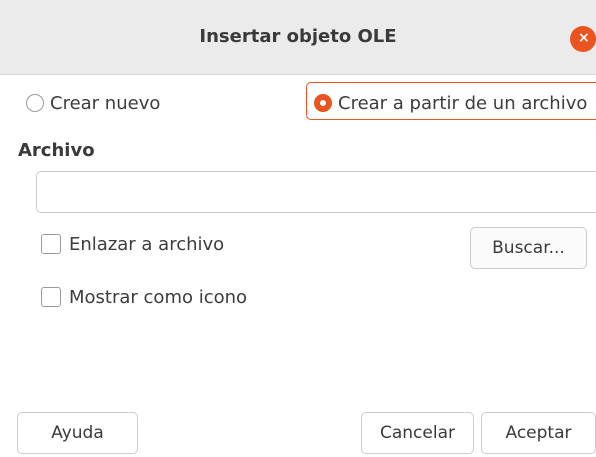  What do you see at coordinates (77, 433) in the screenshot?
I see `help-button: Ayuda` at bounding box center [77, 433].